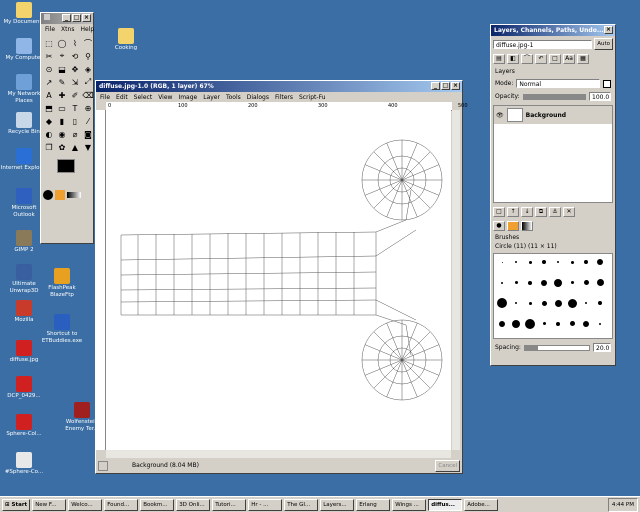 The width and height of the screenshot is (640, 512). What do you see at coordinates (143, 97) in the screenshot?
I see `menu-item: Select` at bounding box center [143, 97].